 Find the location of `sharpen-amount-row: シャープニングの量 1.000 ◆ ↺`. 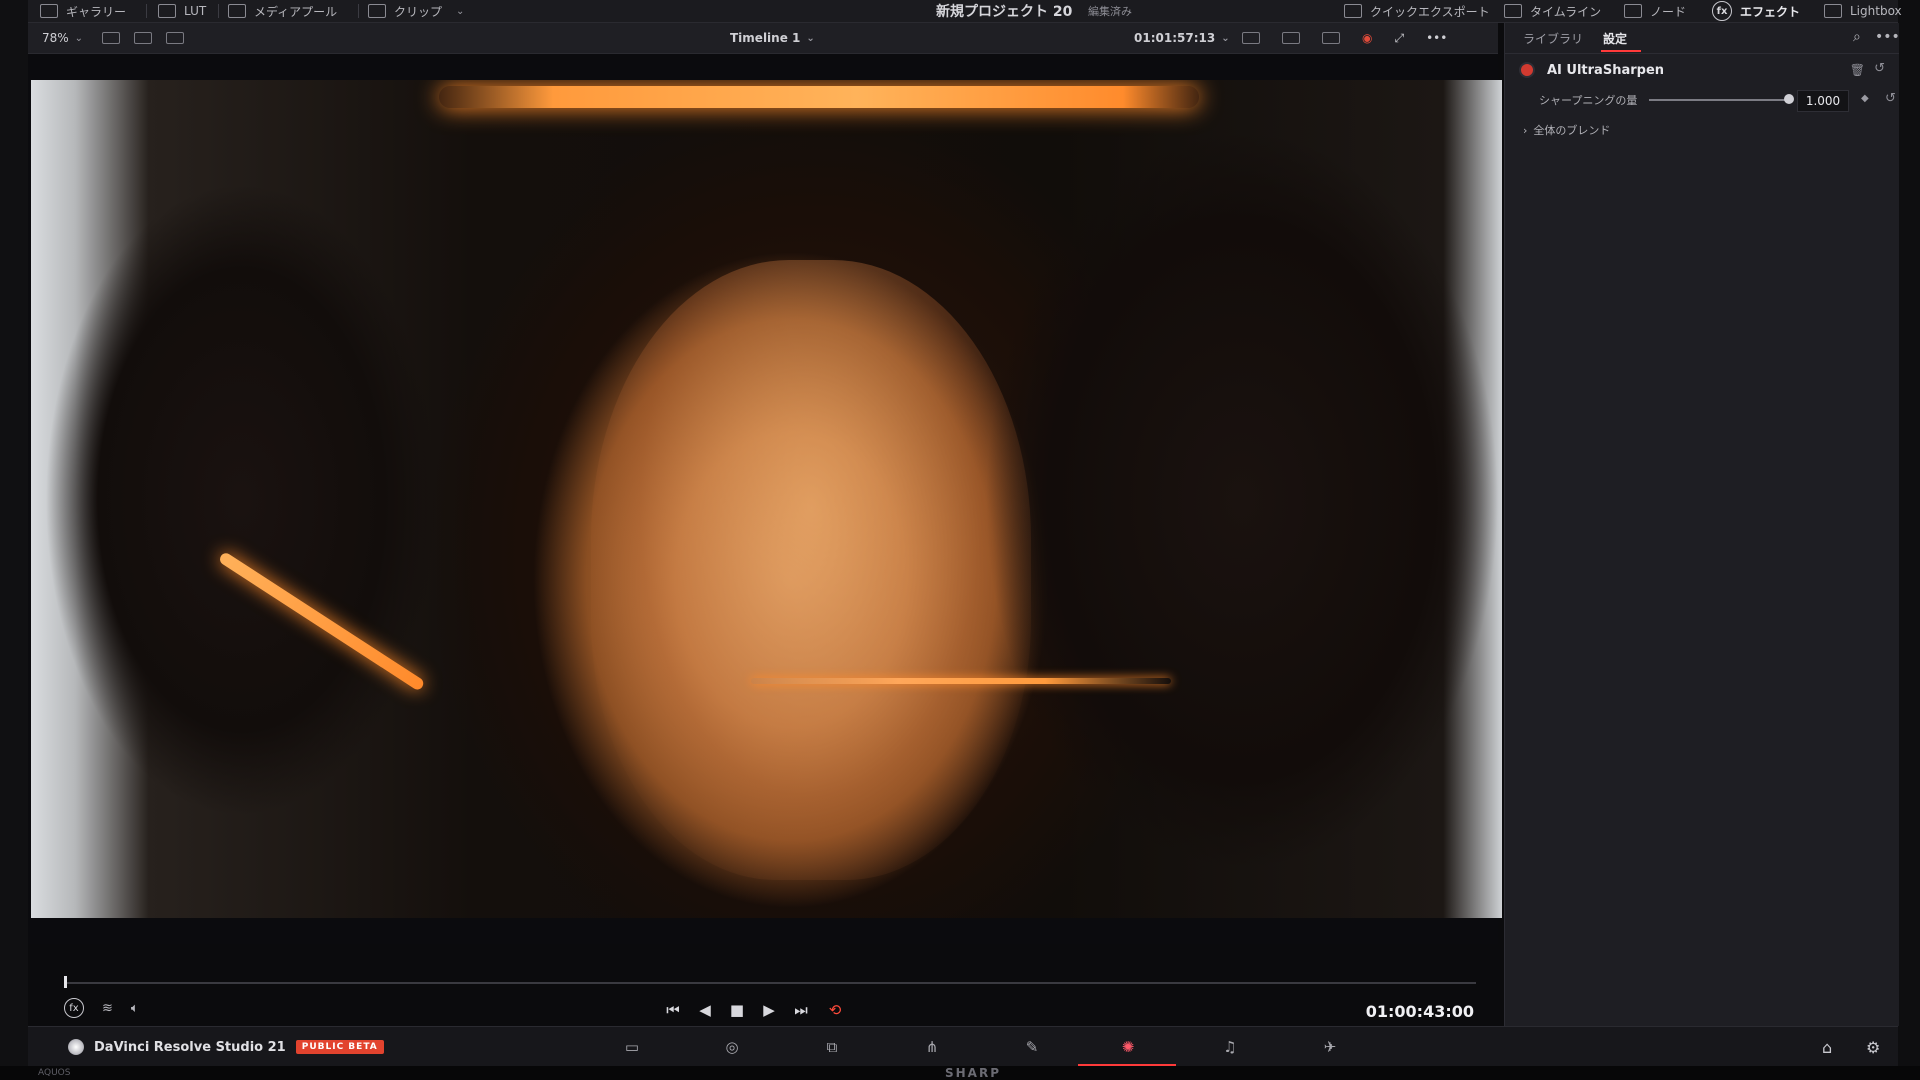

sharpen-amount-row: シャープニングの量 1.000 ◆ ↺ is located at coordinates (1717, 100).